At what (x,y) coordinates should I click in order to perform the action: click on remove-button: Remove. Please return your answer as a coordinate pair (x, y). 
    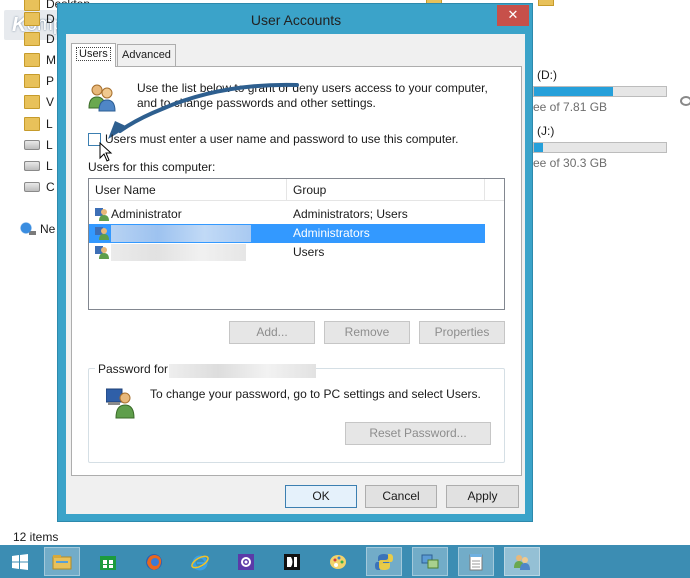
    Looking at the image, I should click on (367, 332).